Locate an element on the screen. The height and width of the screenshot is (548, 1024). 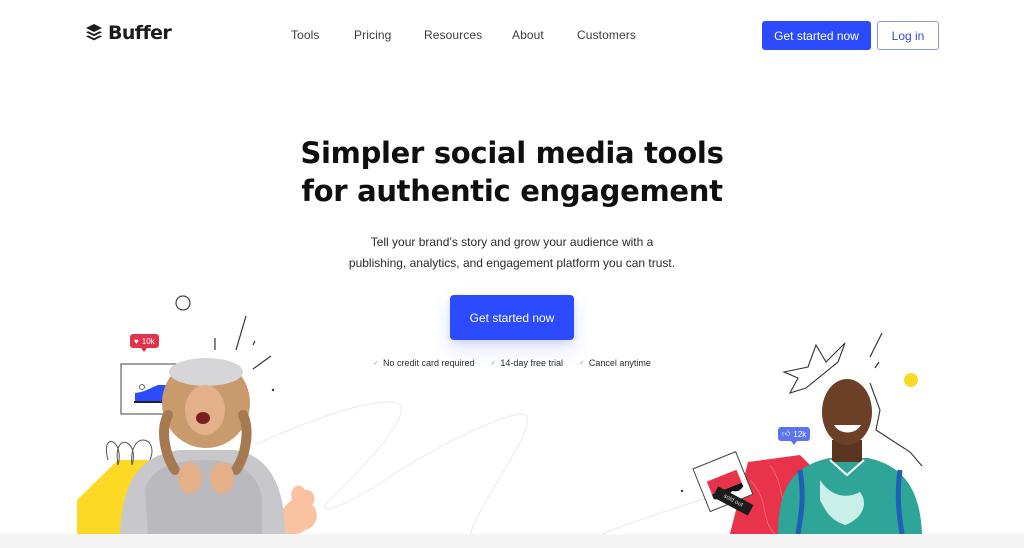
blue-sneaker-icon is located at coordinates (150, 393).